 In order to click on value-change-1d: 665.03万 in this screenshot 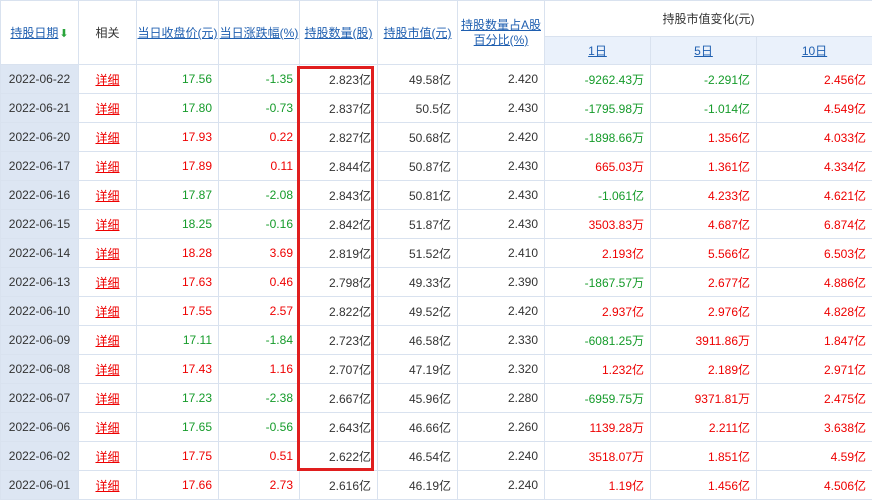, I will do `click(598, 166)`.